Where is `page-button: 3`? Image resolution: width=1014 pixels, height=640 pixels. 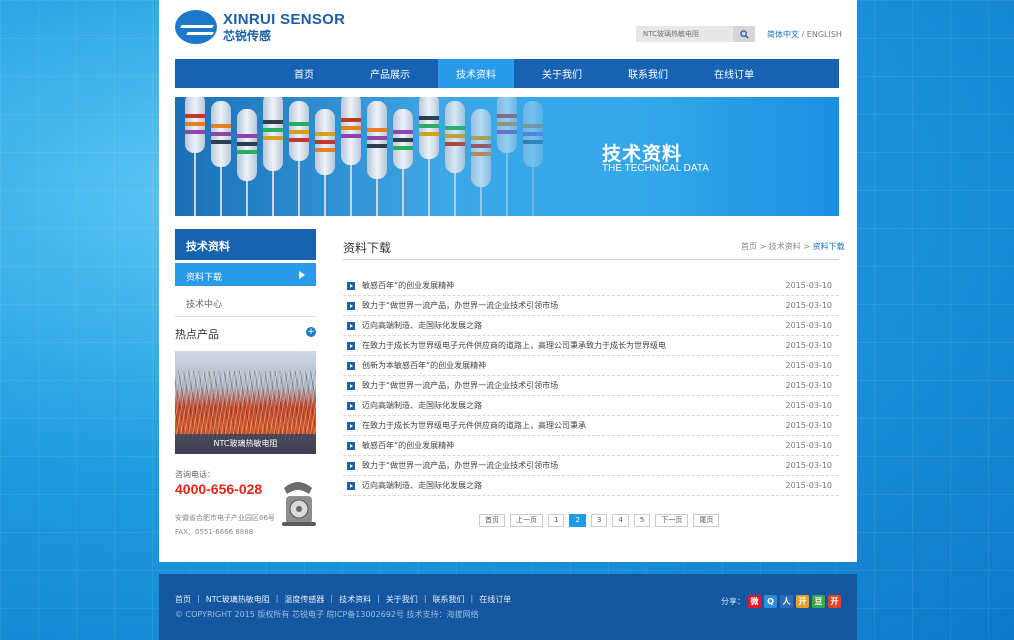 page-button: 3 is located at coordinates (599, 520).